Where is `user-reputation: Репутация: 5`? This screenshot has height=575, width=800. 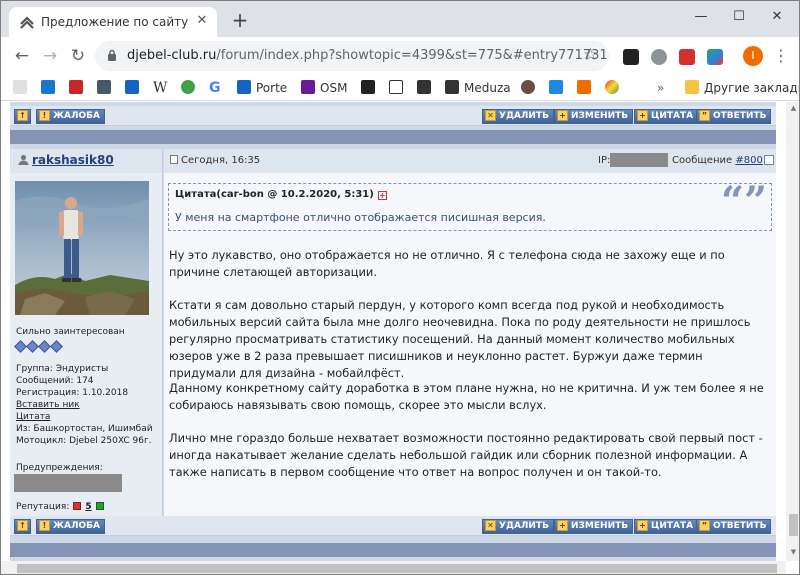
user-reputation: Репутация: 5 is located at coordinates (60, 507).